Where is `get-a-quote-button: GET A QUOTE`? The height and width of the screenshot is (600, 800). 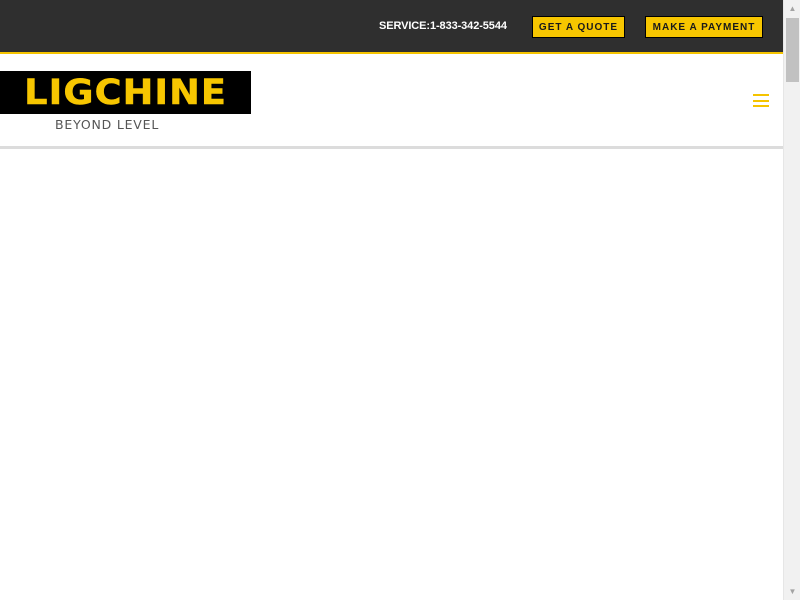 get-a-quote-button: GET A QUOTE is located at coordinates (578, 27).